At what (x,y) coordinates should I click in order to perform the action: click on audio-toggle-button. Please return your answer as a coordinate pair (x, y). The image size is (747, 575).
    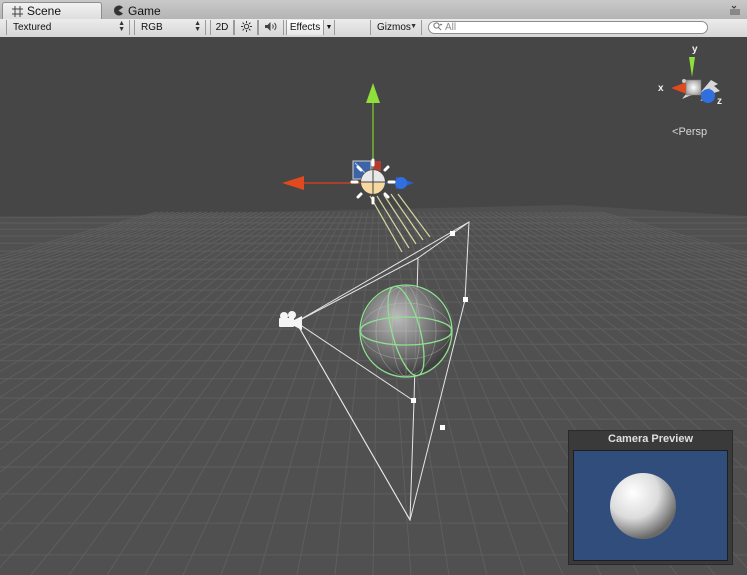
    Looking at the image, I should click on (271, 27).